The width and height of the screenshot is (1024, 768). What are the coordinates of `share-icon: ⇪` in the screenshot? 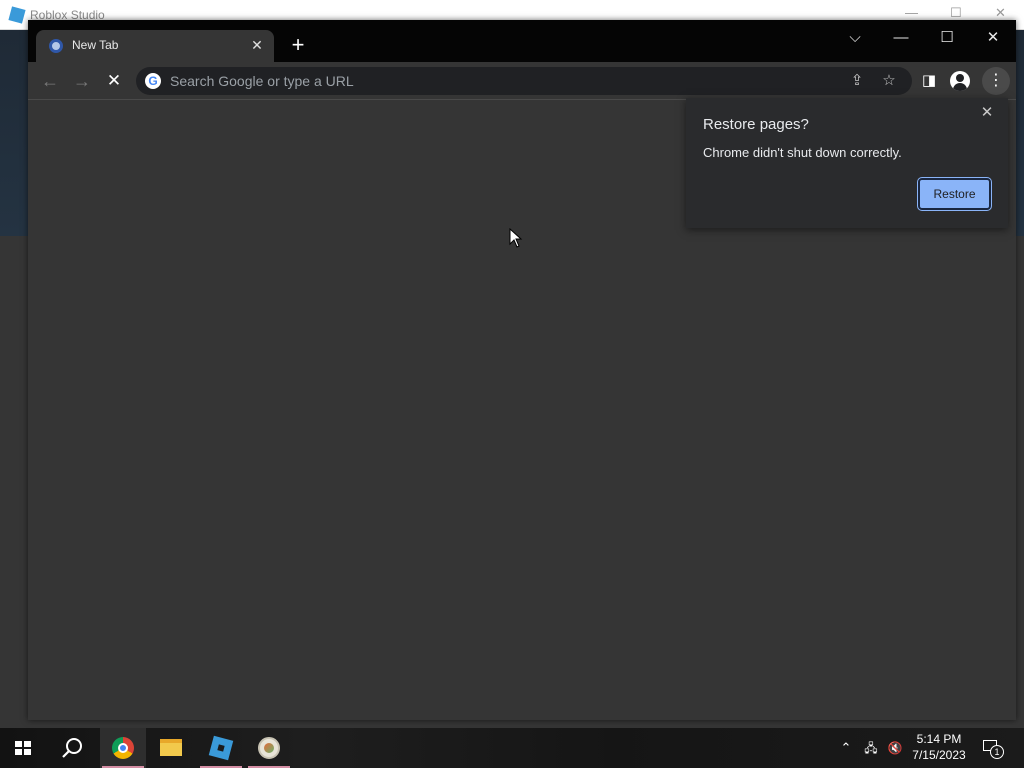 It's located at (857, 81).